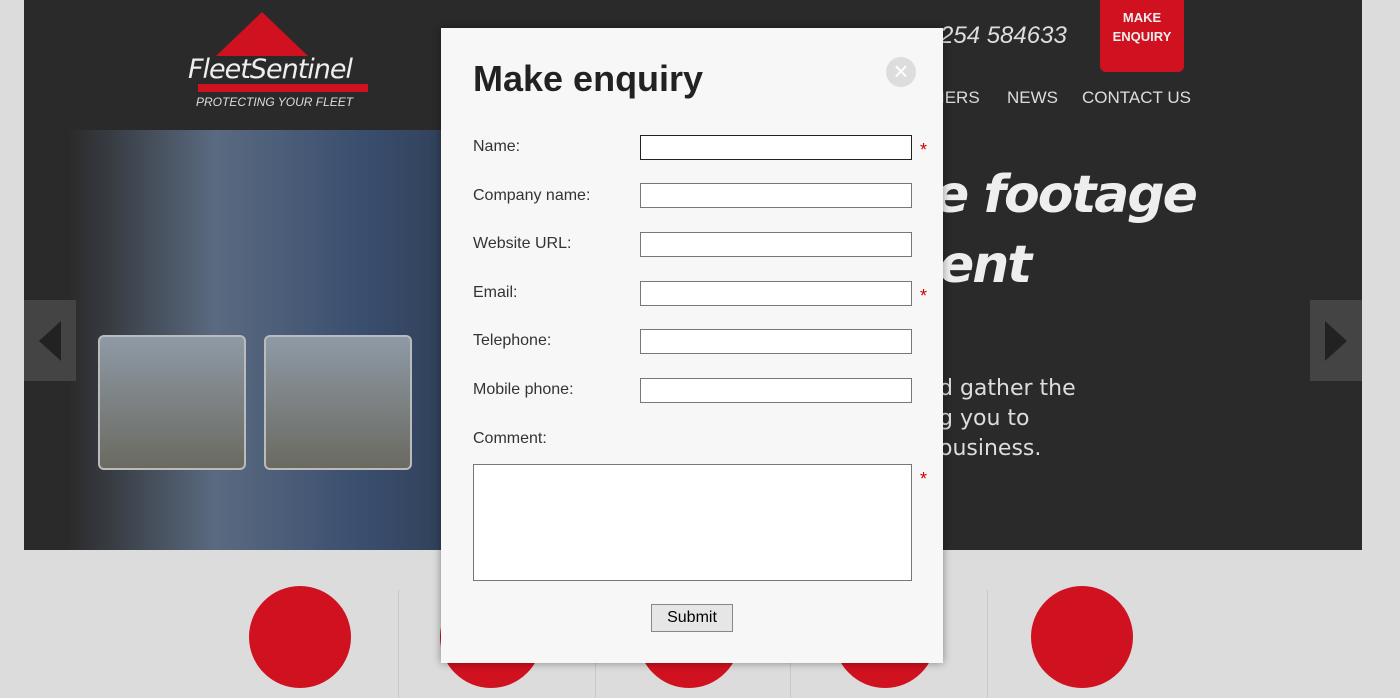 This screenshot has height=698, width=1400. Describe the element at coordinates (960, 98) in the screenshot. I see `nav-item-partners: IERS` at that location.